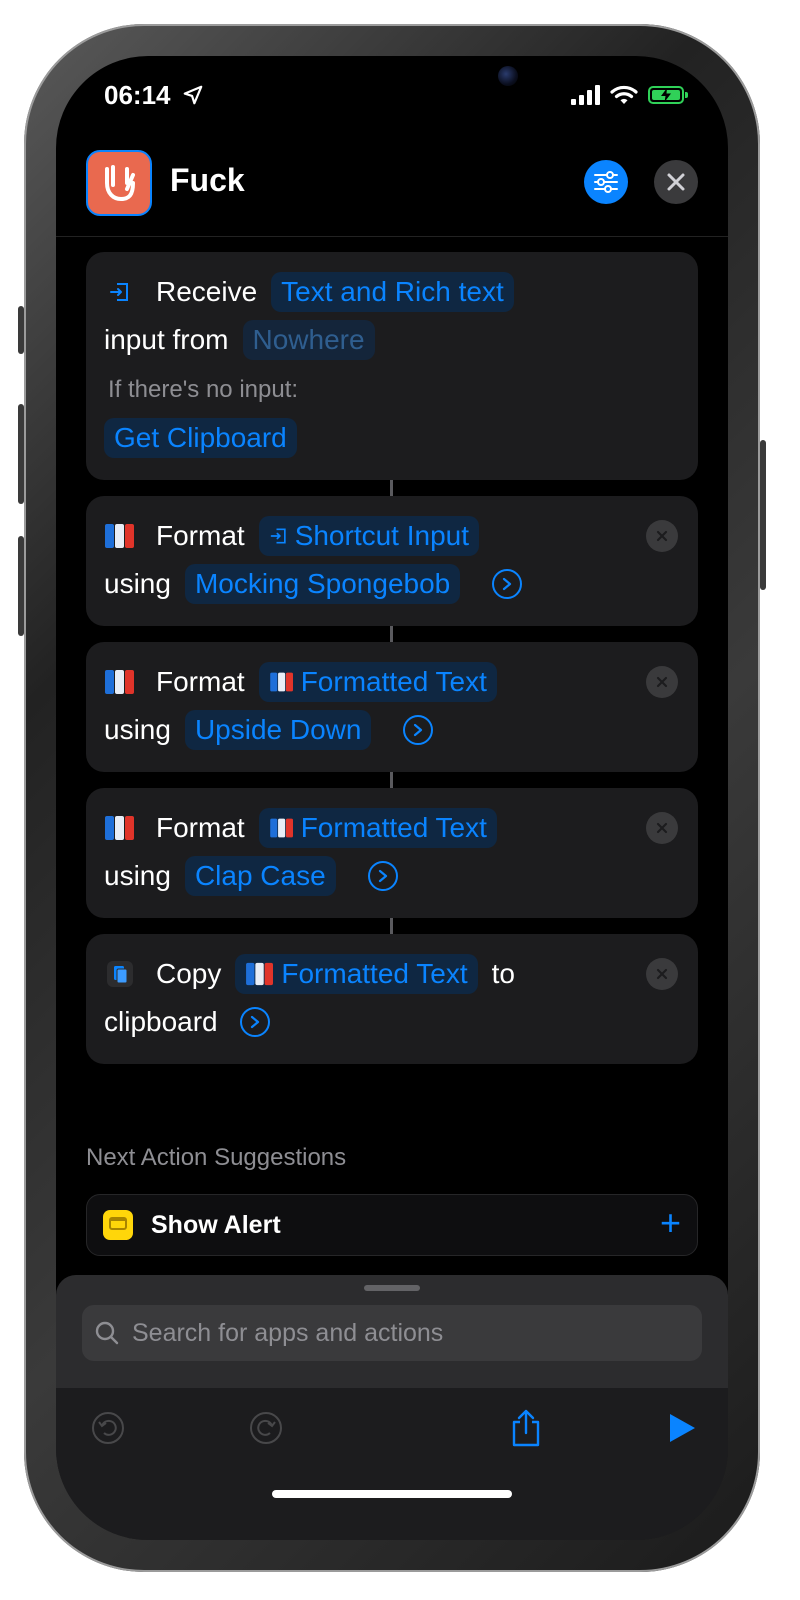  Describe the element at coordinates (392, 707) in the screenshot. I see `action-format-2: Format Formatted Text using Upside Down` at that location.